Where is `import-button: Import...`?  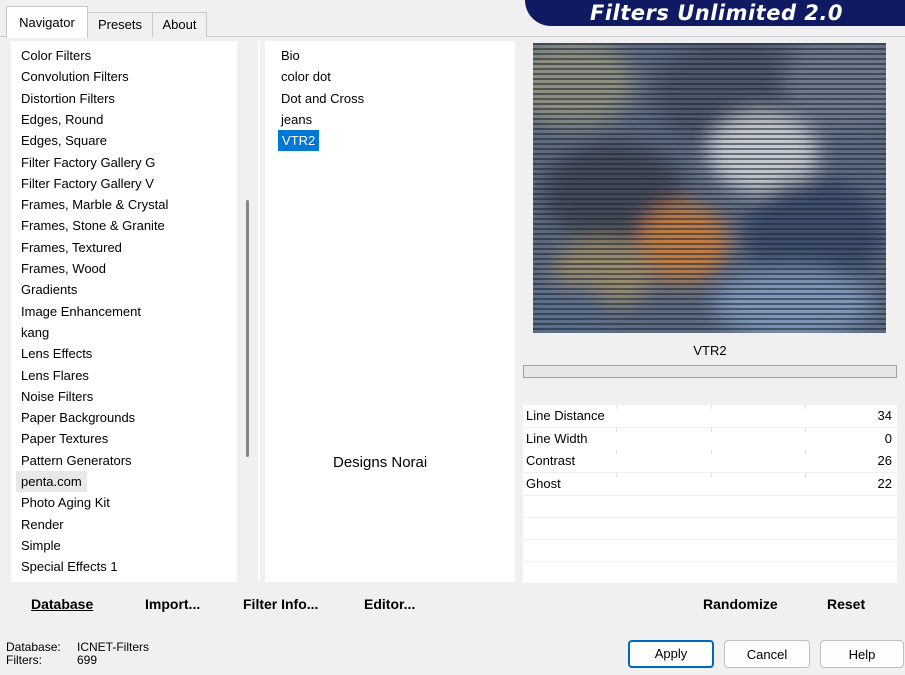 import-button: Import... is located at coordinates (172, 604).